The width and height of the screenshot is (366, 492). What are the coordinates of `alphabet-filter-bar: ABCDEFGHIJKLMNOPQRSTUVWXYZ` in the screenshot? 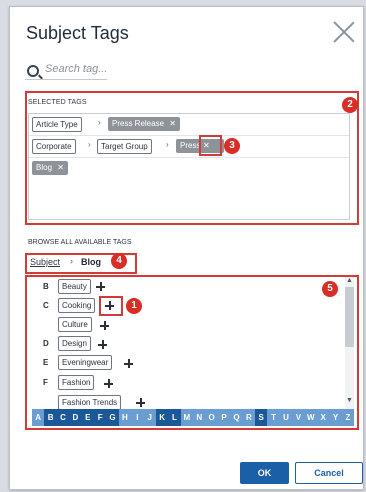 It's located at (193, 417).